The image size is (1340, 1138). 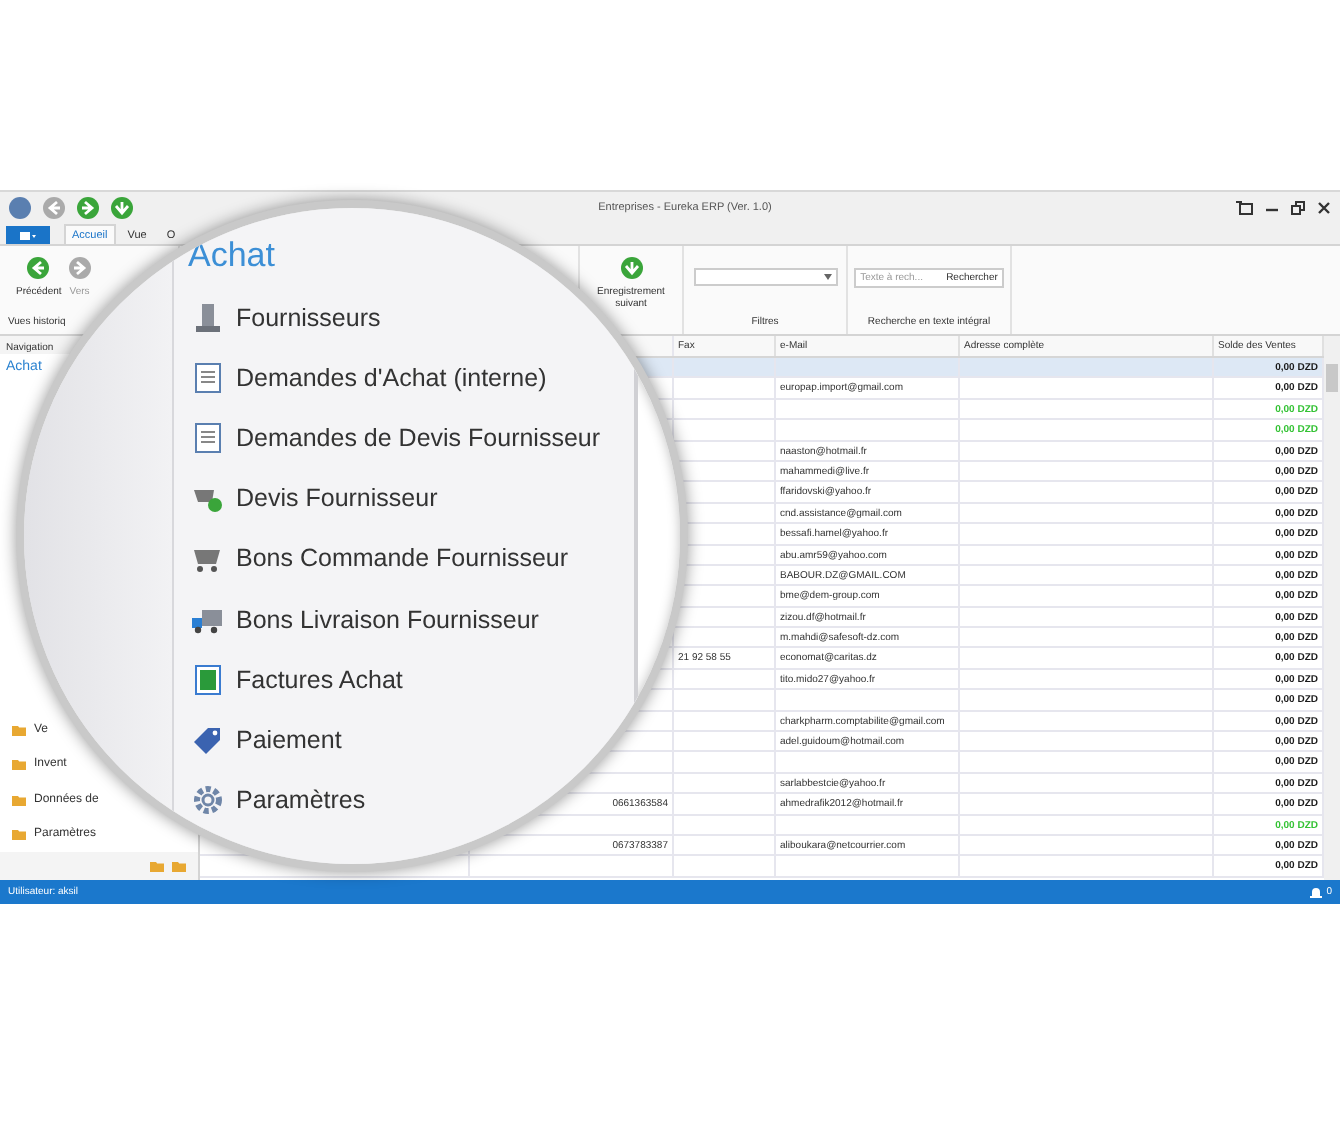 I want to click on section-title: Achat, so click(x=231, y=256).